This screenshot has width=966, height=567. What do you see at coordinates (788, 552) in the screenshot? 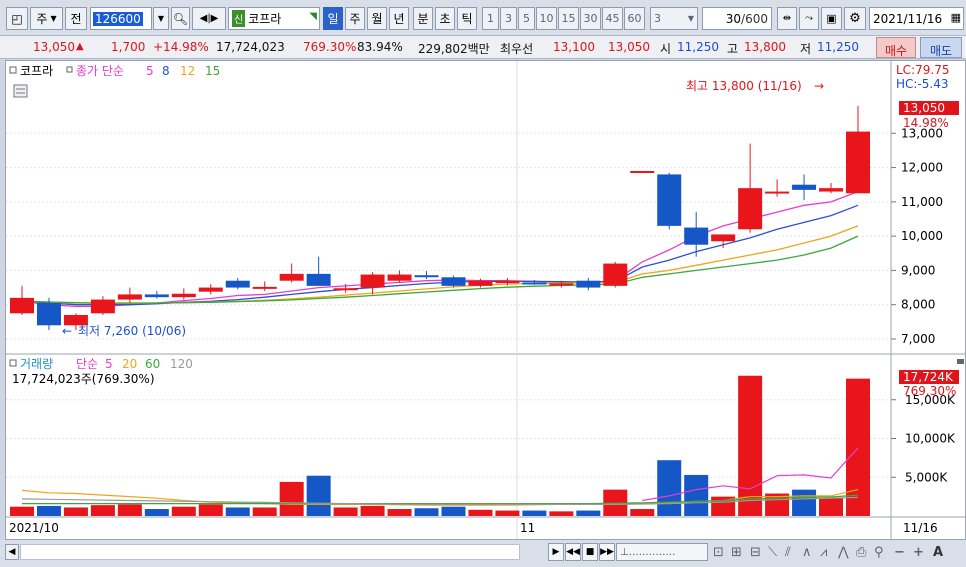
I see `fibonacci-icon: ⫽` at bounding box center [788, 552].